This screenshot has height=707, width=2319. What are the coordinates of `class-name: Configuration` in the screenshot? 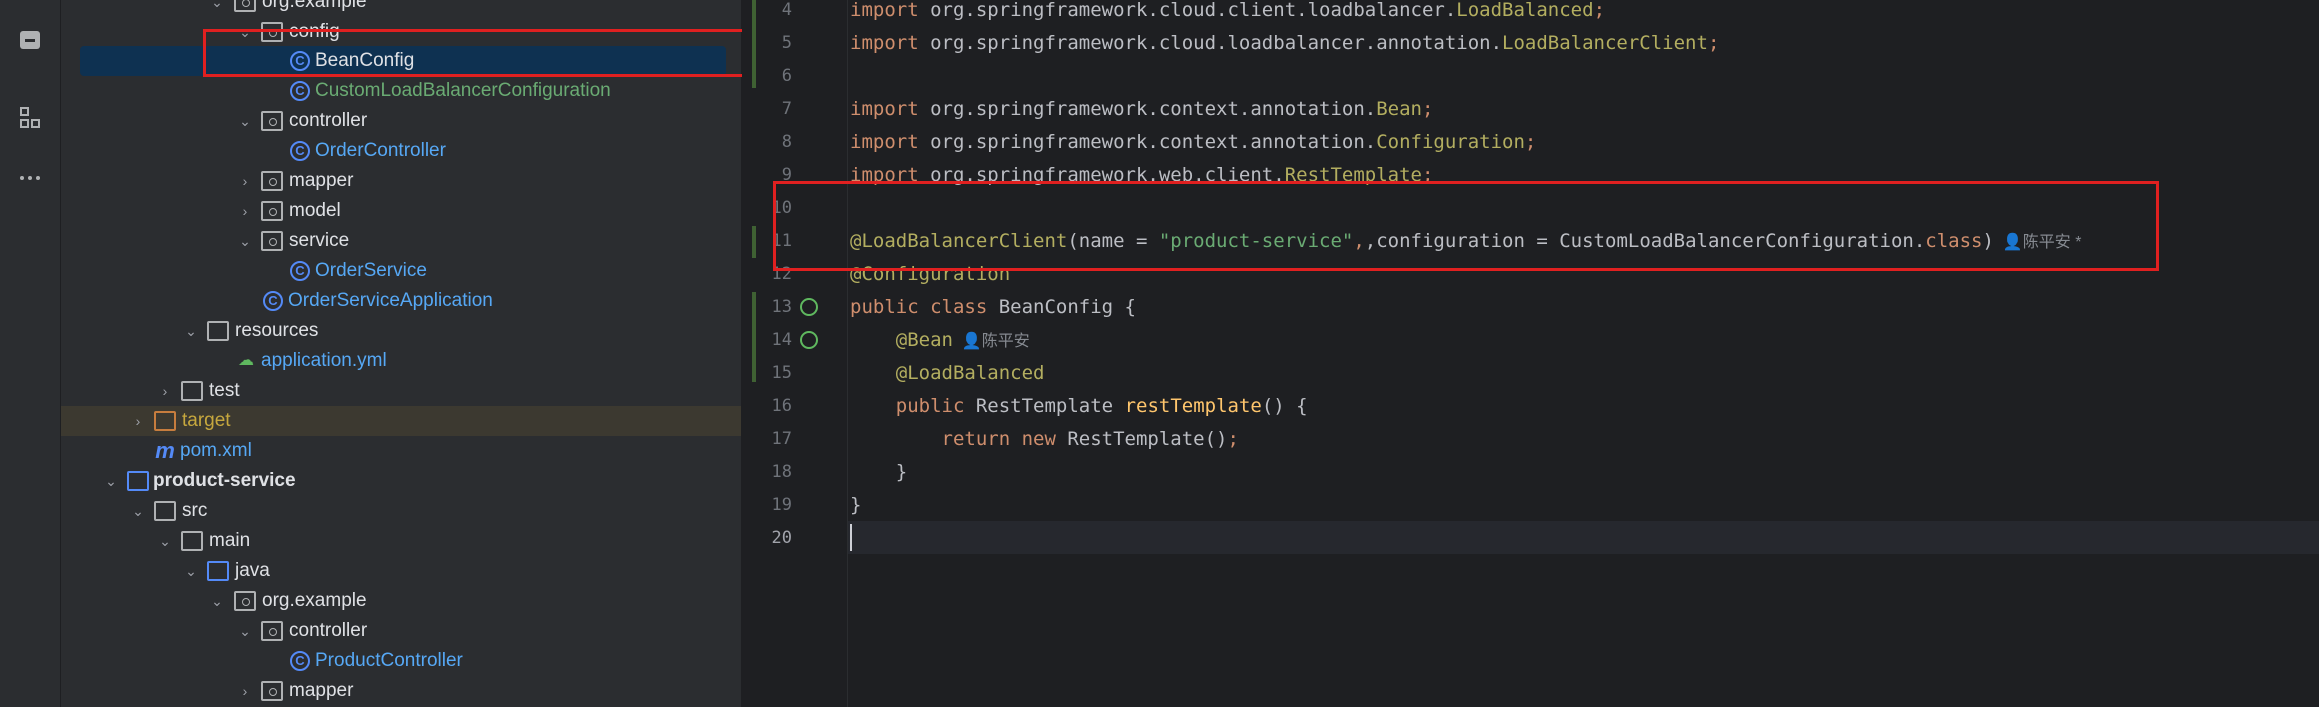 It's located at (1450, 142).